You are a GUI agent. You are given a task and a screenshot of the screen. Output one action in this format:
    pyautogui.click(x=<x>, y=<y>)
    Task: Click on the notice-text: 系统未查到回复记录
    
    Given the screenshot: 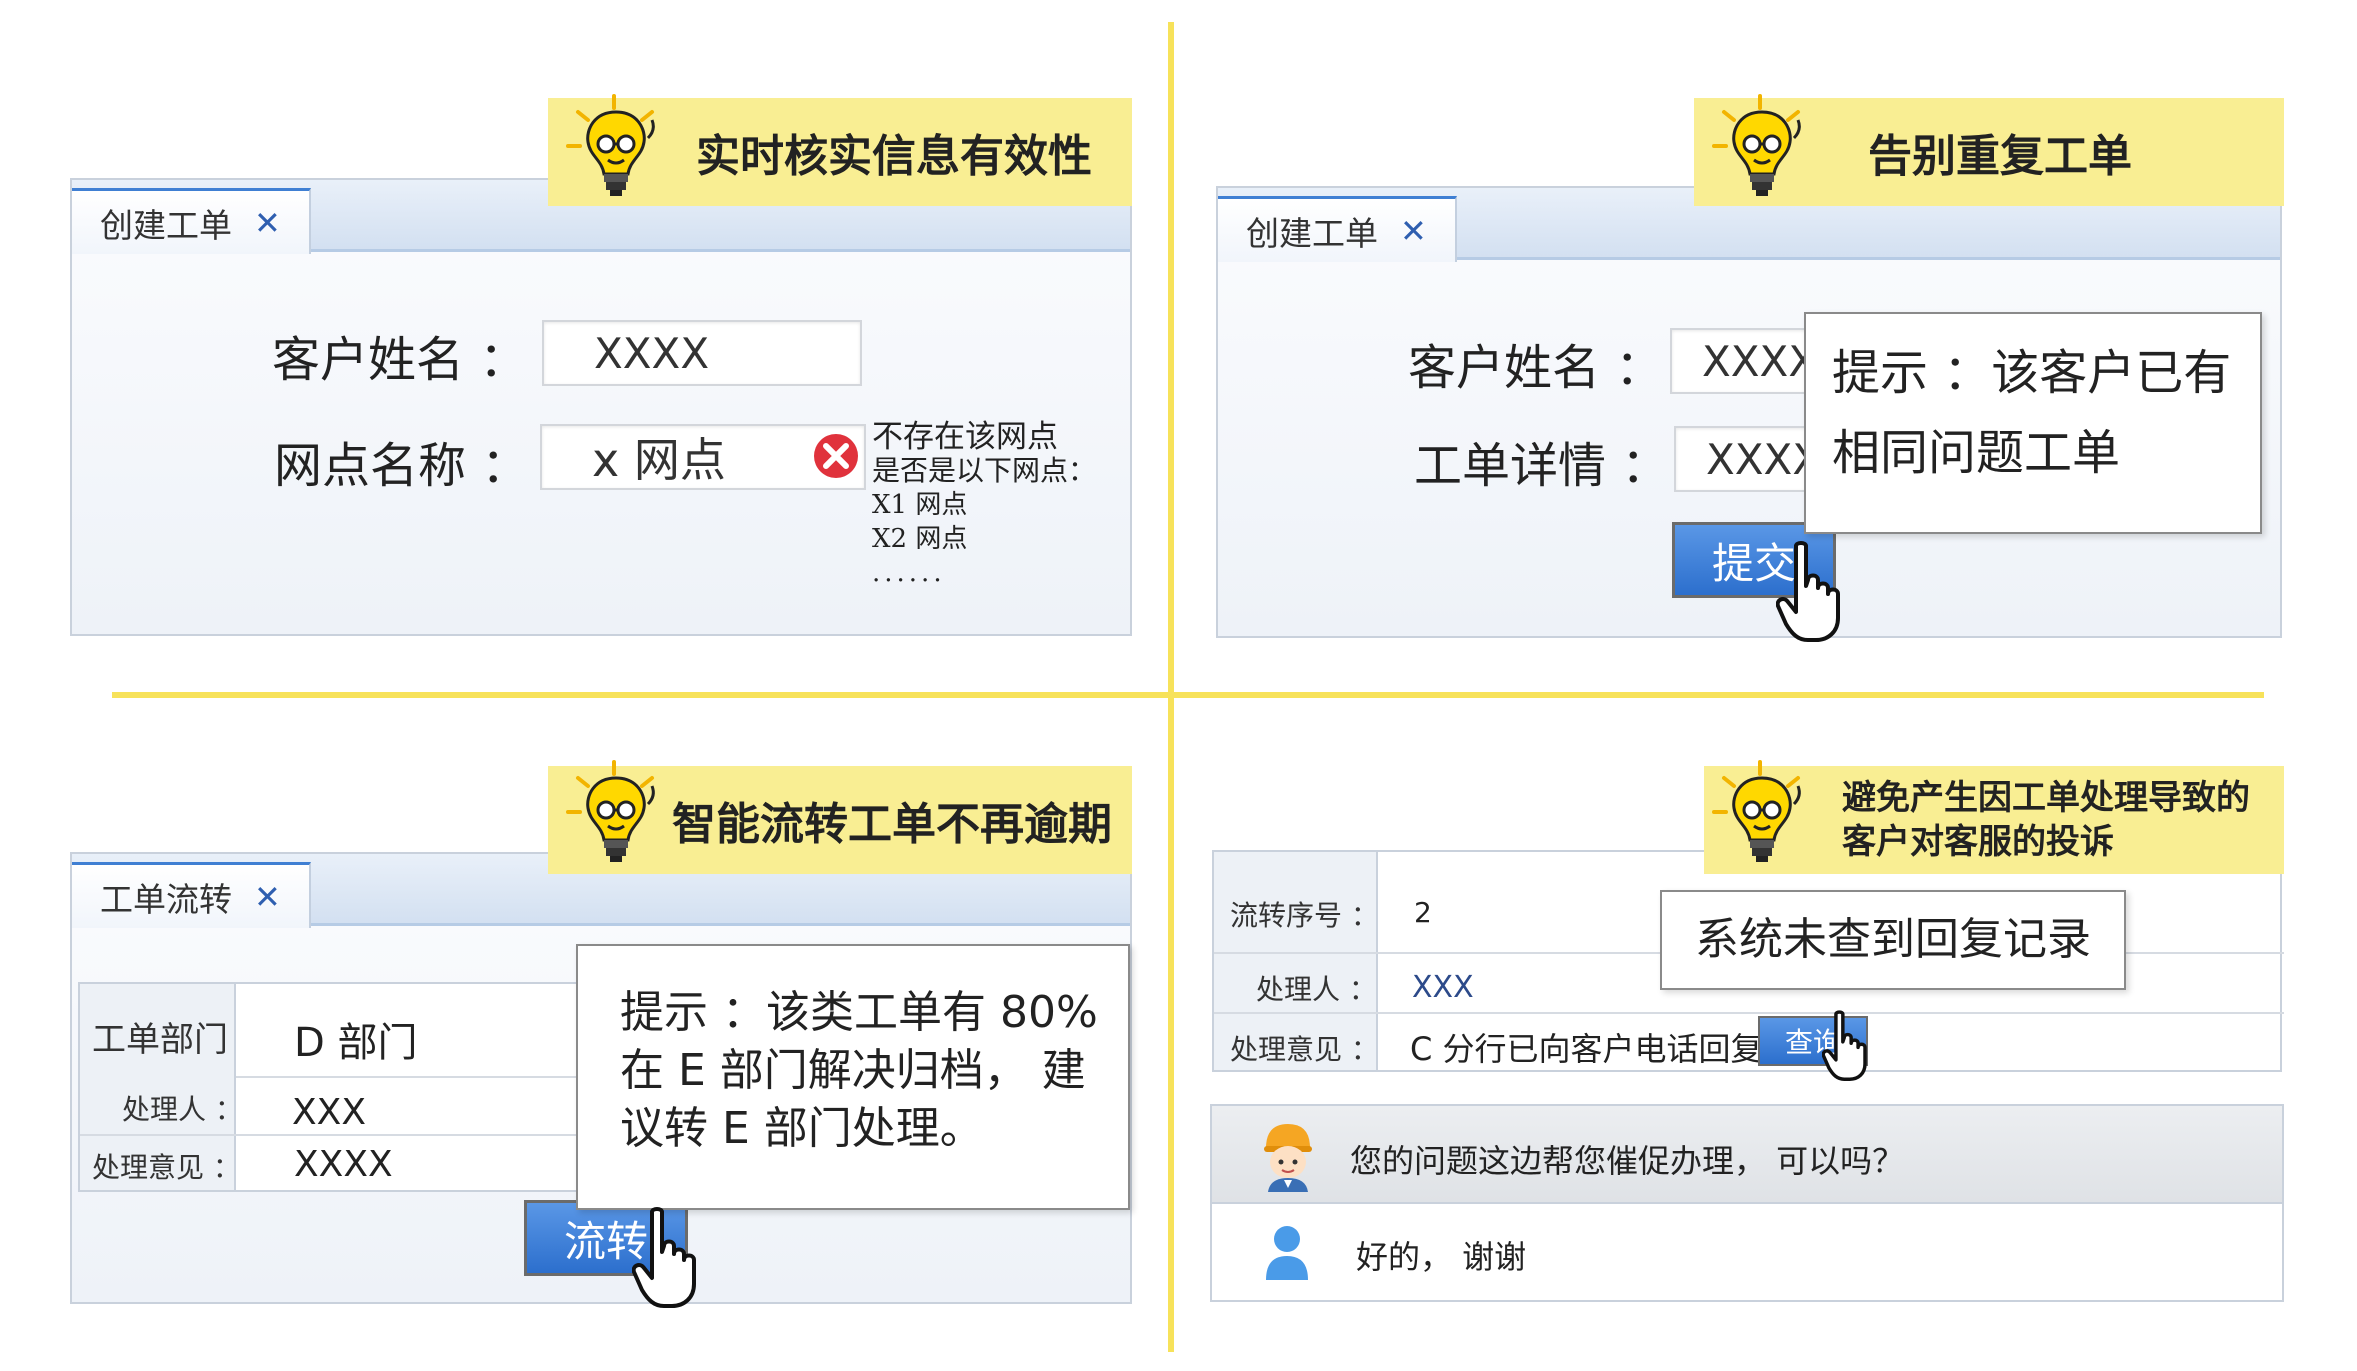 What is the action you would take?
    pyautogui.click(x=1893, y=939)
    